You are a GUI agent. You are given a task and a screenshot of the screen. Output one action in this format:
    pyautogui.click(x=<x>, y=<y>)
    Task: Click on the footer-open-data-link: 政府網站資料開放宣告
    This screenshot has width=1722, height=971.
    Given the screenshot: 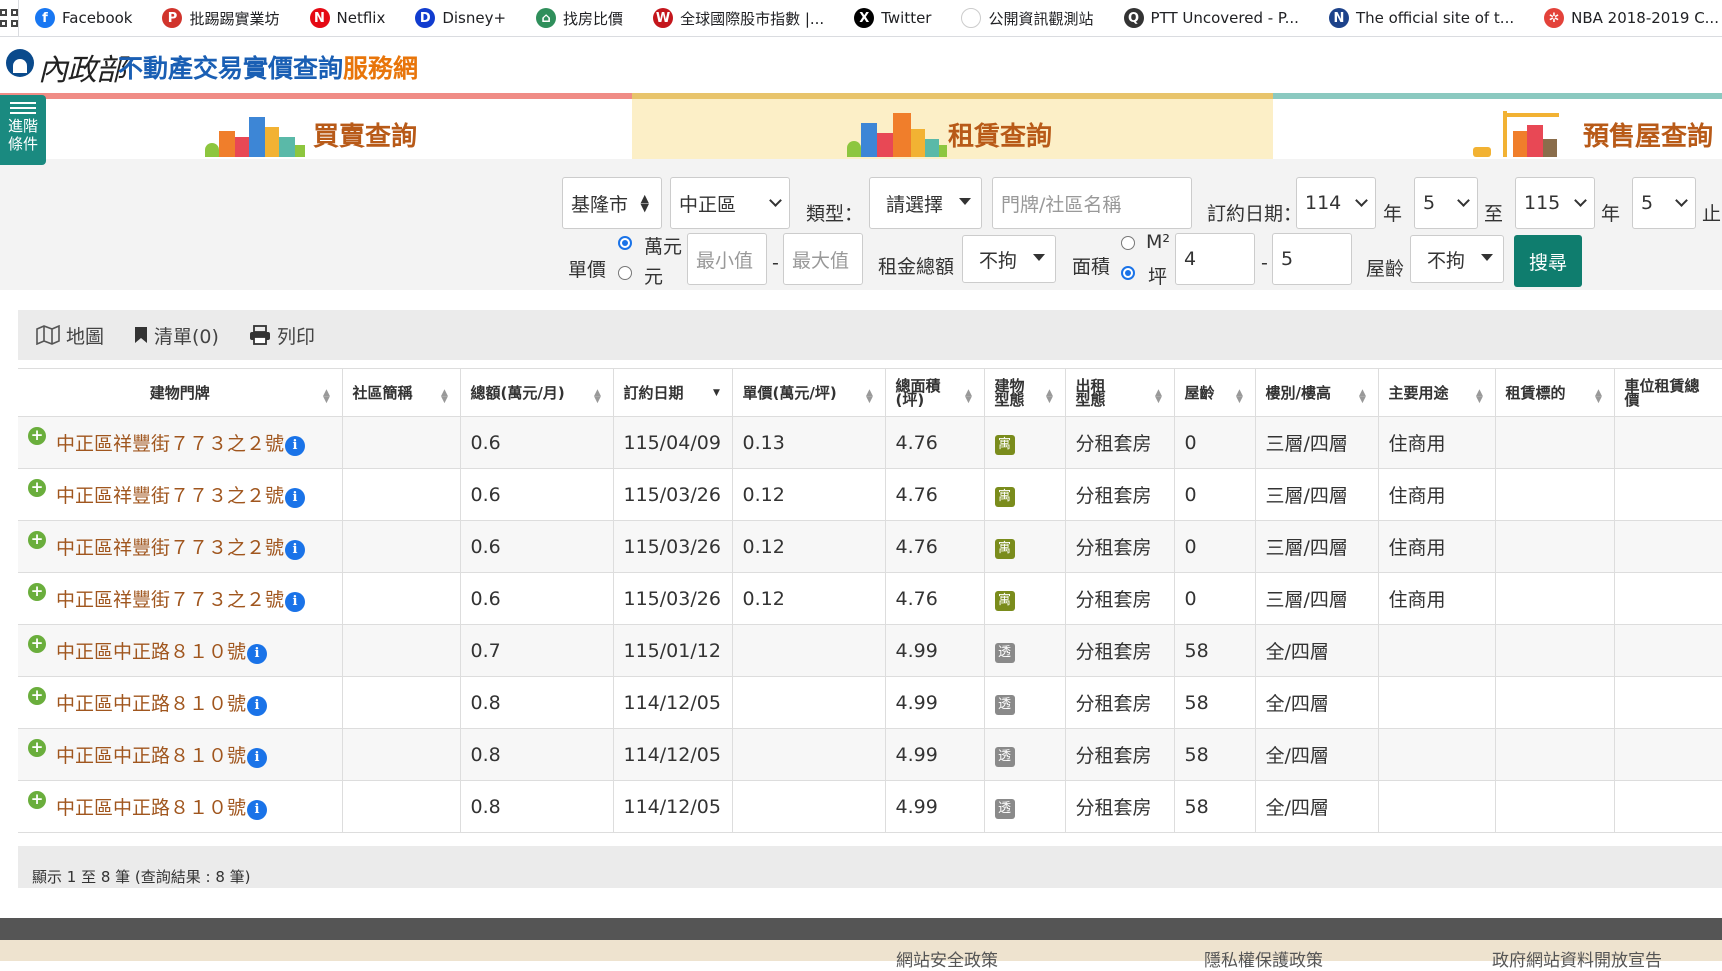 What is the action you would take?
    pyautogui.click(x=1577, y=958)
    